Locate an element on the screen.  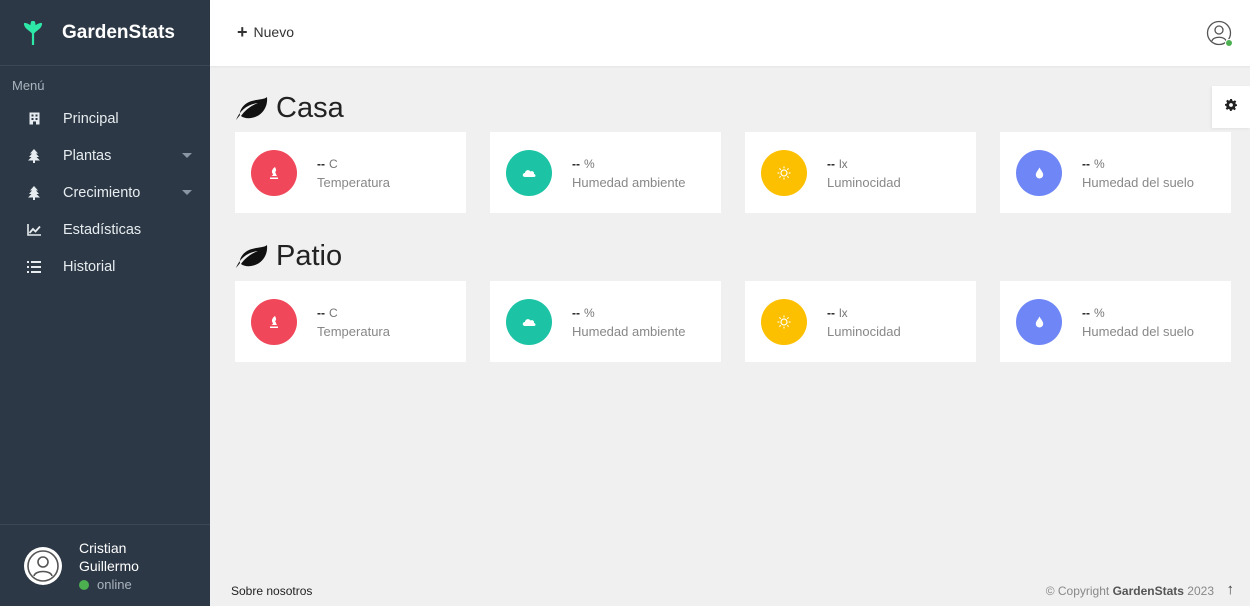
section-title-patio: Patio is located at coordinates (288, 256).